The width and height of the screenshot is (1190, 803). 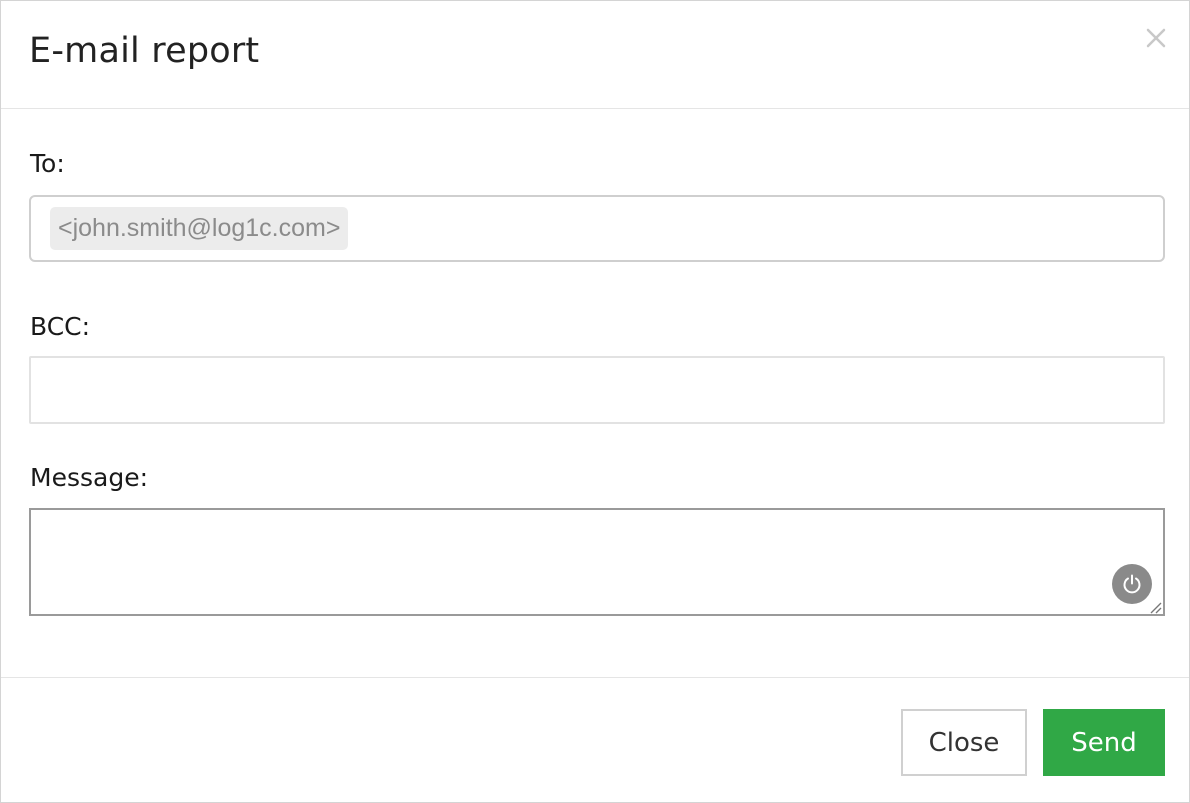 I want to click on close-button: Close, so click(x=964, y=742).